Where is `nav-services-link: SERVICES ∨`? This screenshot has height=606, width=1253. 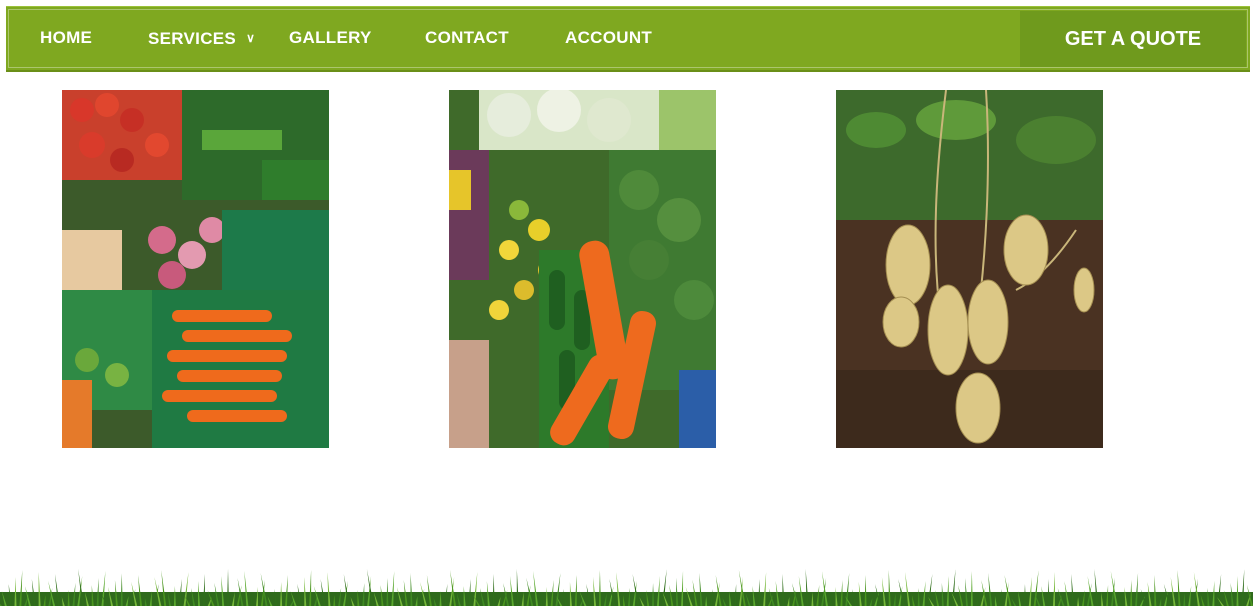
nav-services-link: SERVICES ∨ is located at coordinates (201, 38).